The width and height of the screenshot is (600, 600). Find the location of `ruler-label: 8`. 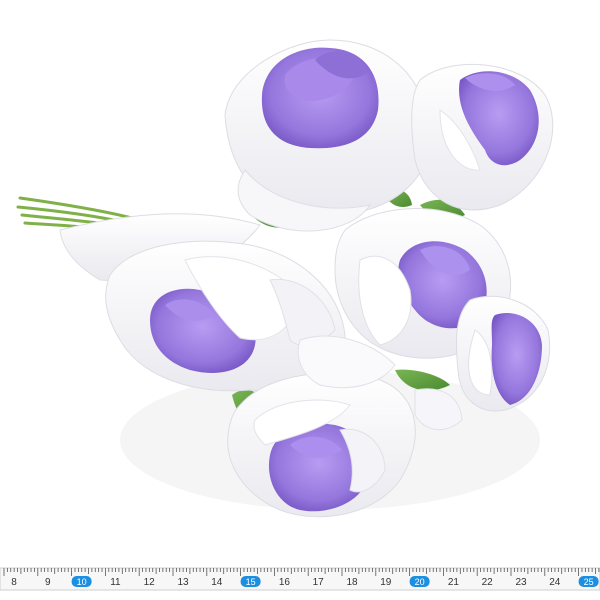

ruler-label: 8 is located at coordinates (14, 582).